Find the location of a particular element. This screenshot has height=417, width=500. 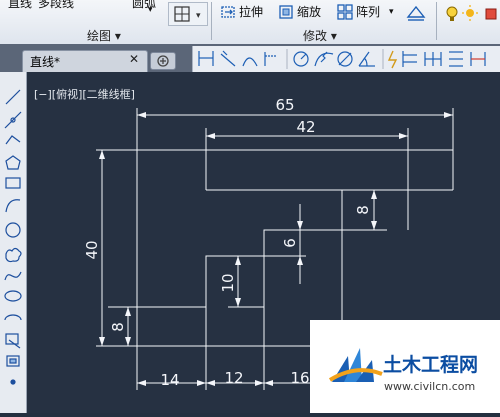

dimension-text-12: 12 is located at coordinates (233, 378).